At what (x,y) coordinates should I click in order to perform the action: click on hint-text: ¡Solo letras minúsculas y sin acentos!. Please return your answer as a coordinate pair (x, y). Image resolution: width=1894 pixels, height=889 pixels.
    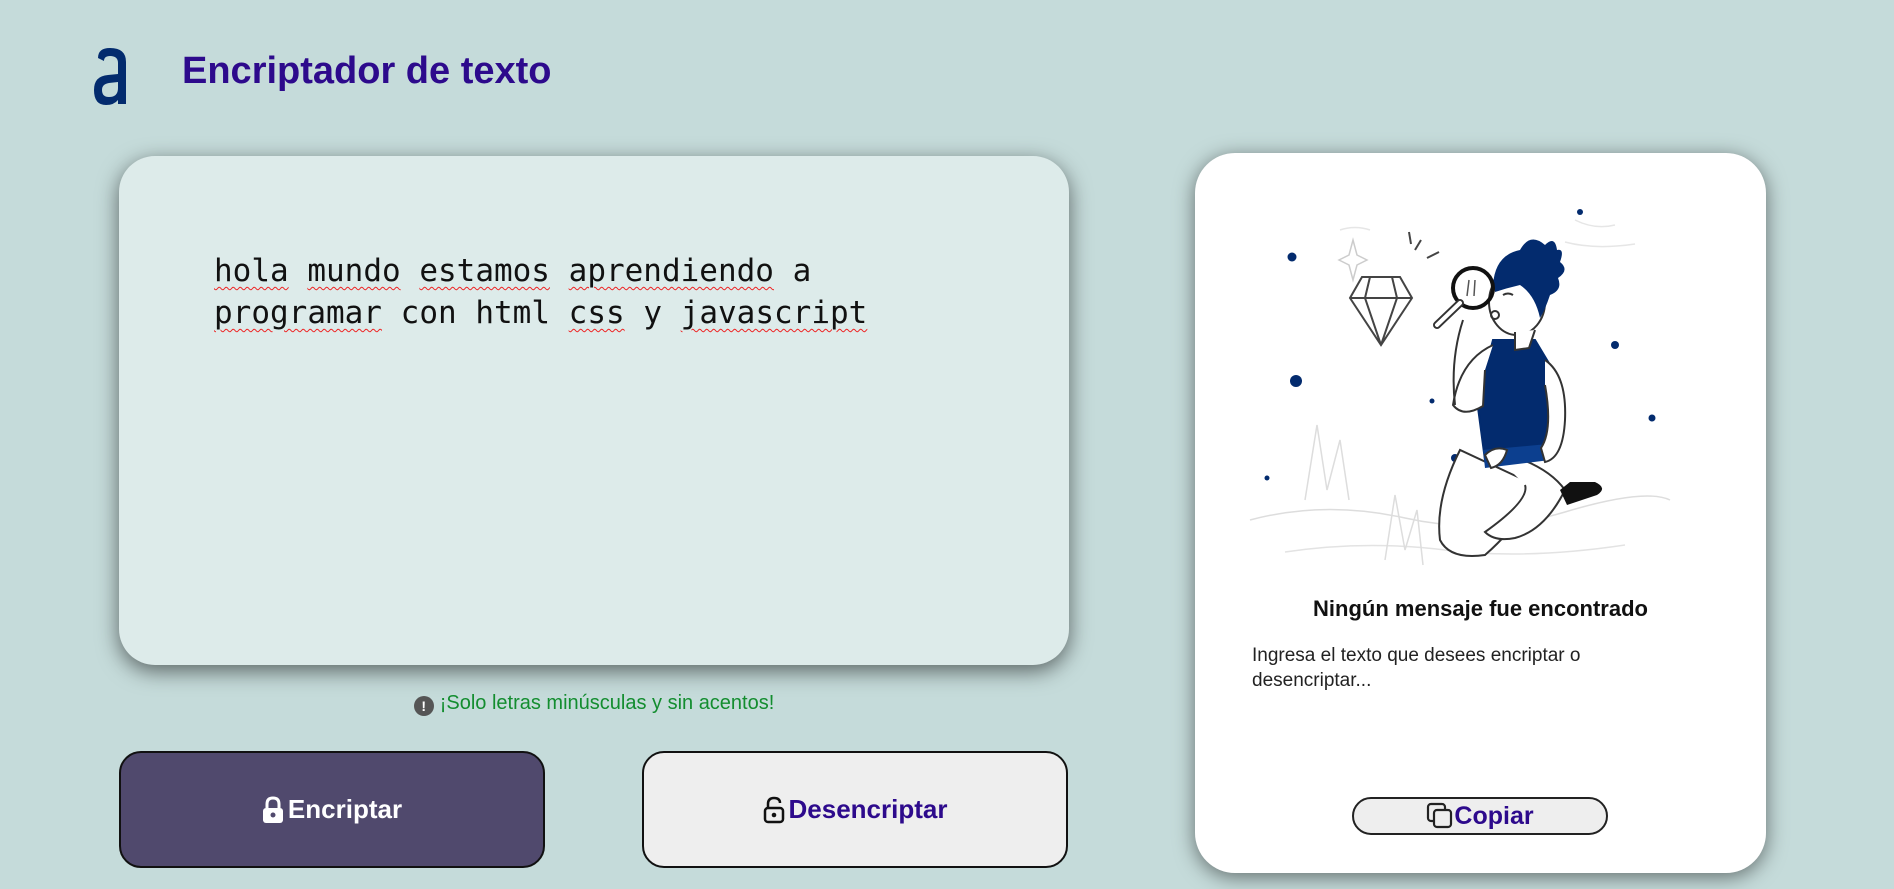
    Looking at the image, I should click on (607, 703).